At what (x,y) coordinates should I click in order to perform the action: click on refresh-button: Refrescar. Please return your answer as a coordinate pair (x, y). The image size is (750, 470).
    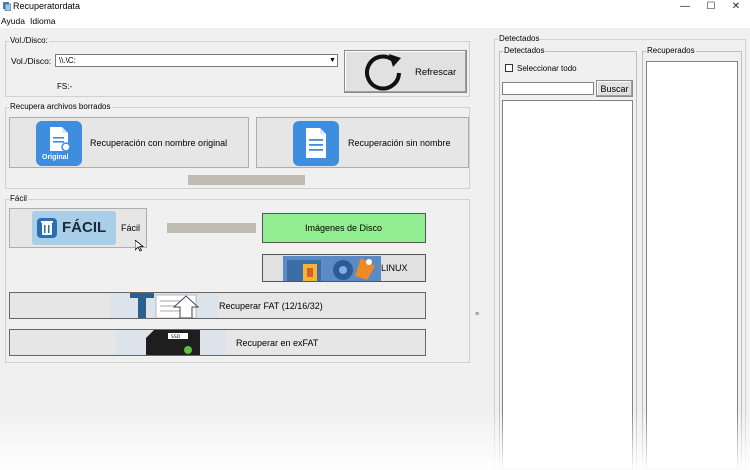
    Looking at the image, I should click on (405, 71).